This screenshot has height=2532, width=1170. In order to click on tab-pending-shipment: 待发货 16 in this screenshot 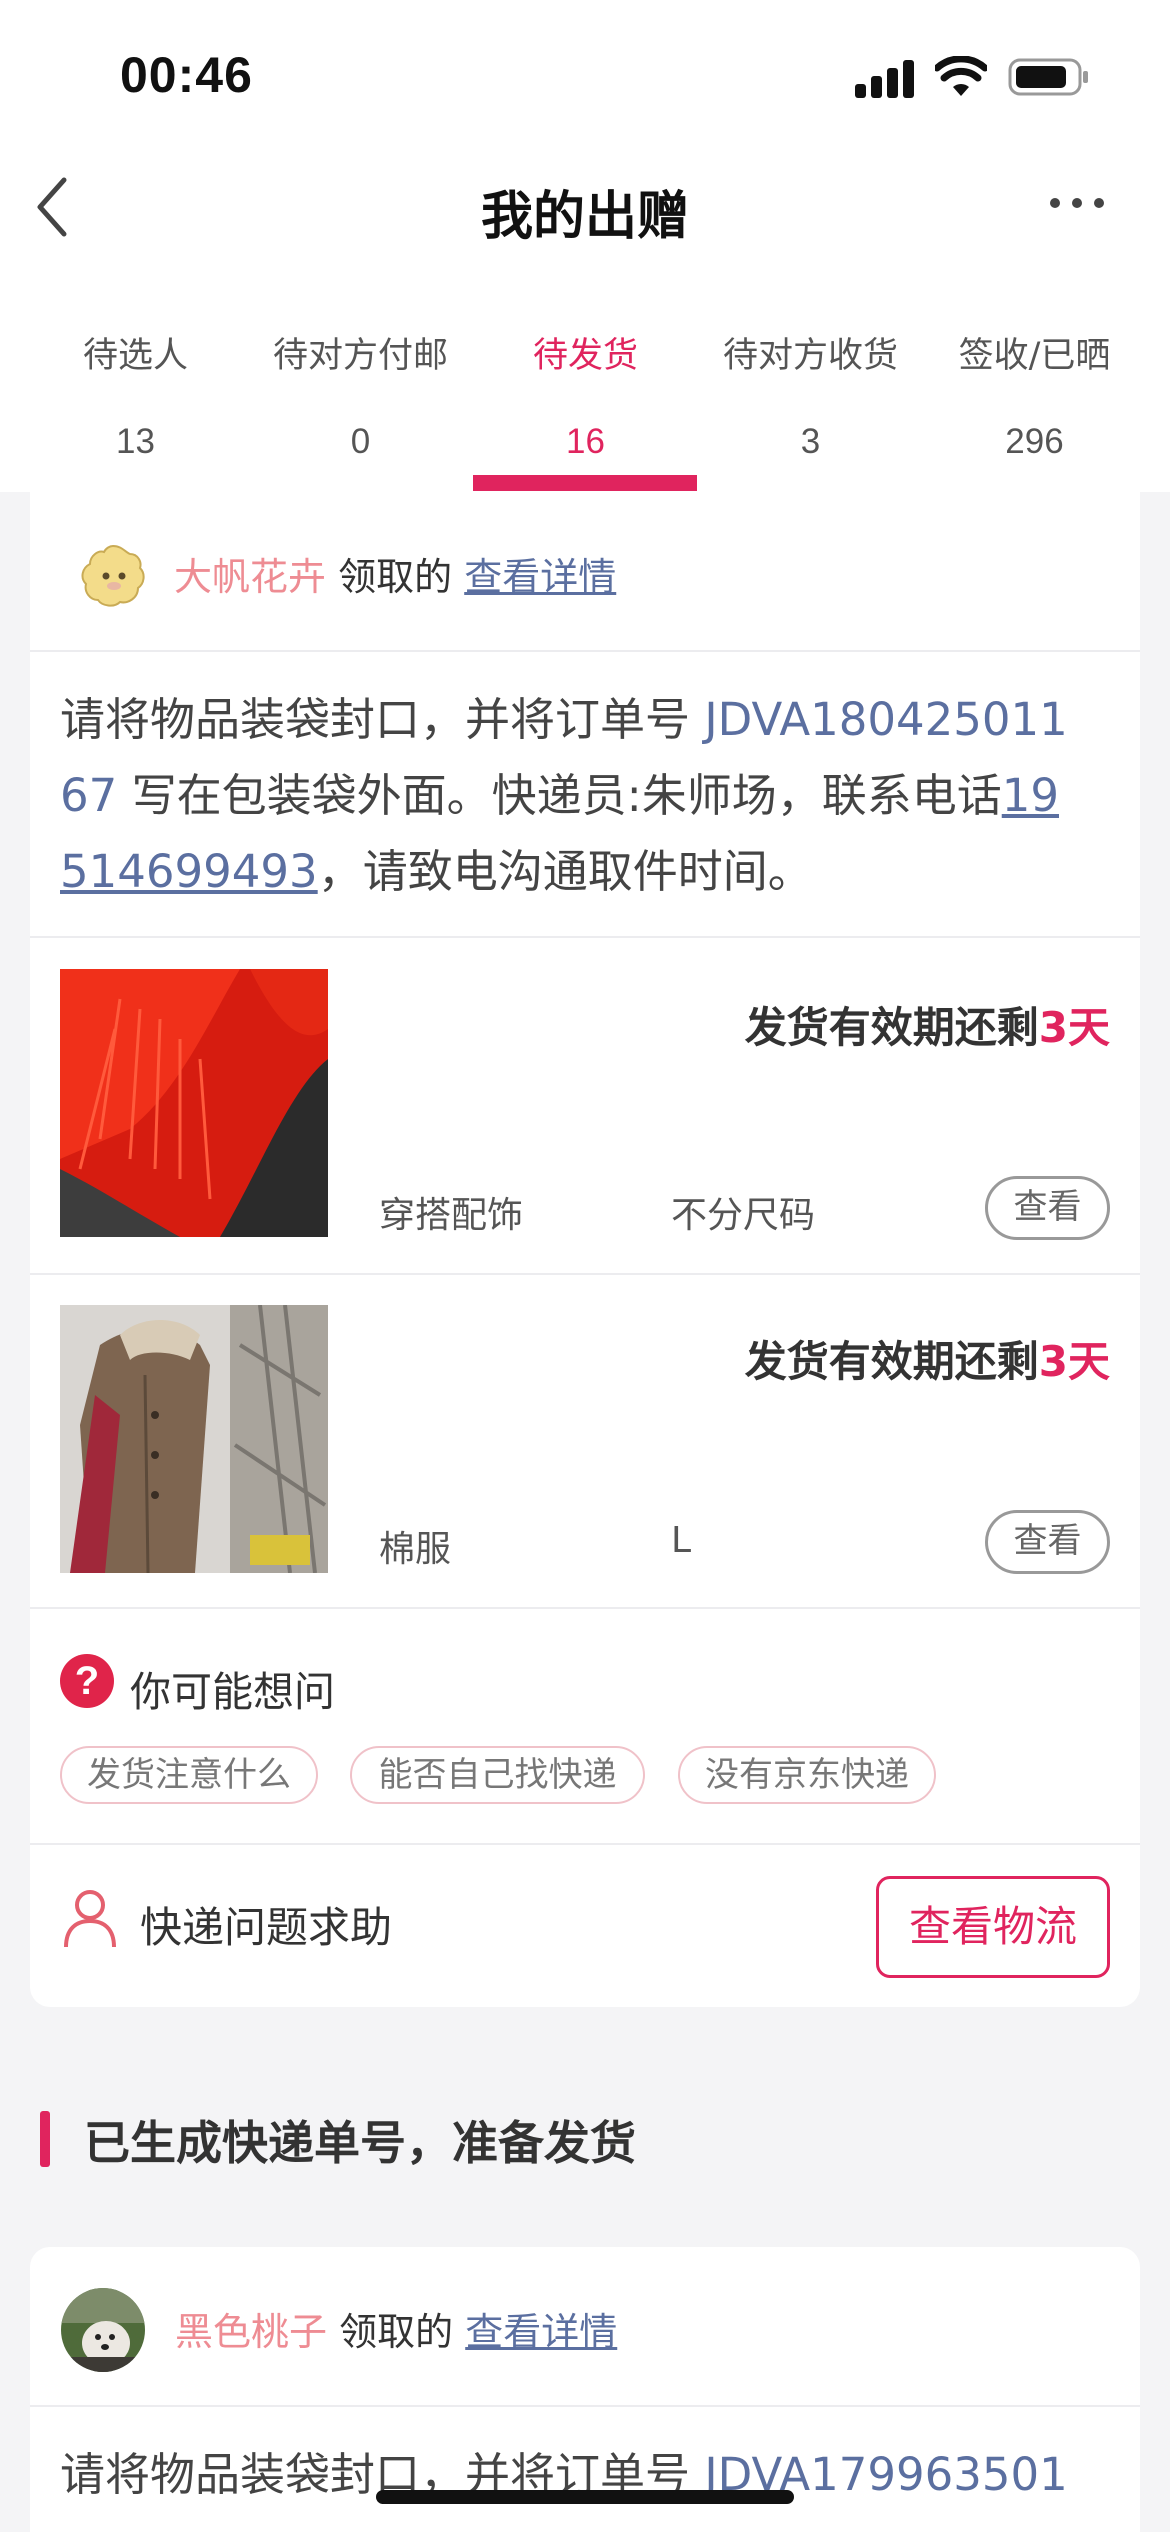, I will do `click(585, 403)`.